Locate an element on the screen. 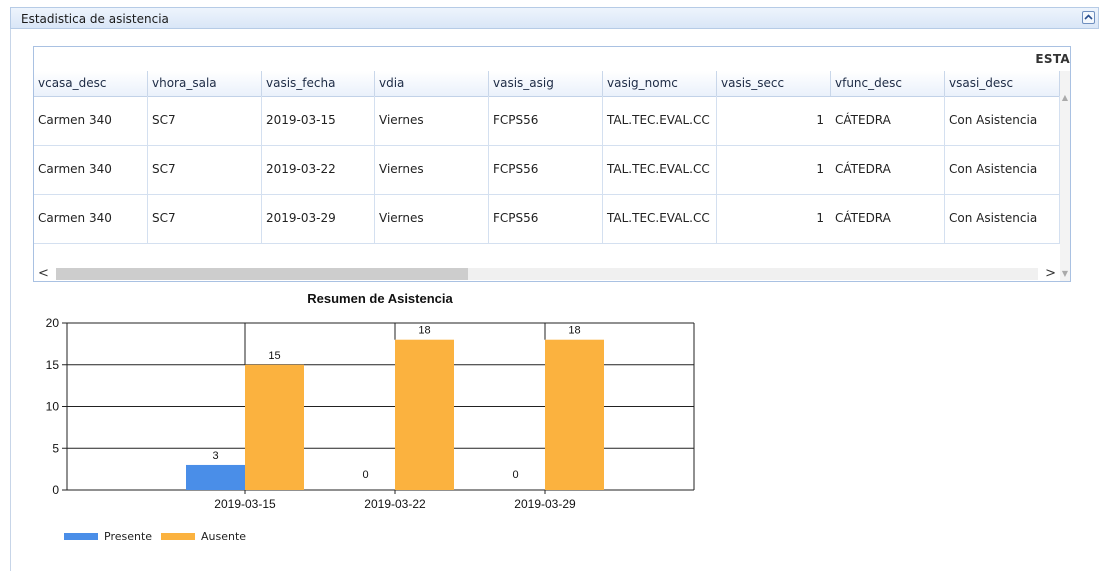  chevron-up-icon is located at coordinates (1088, 17).